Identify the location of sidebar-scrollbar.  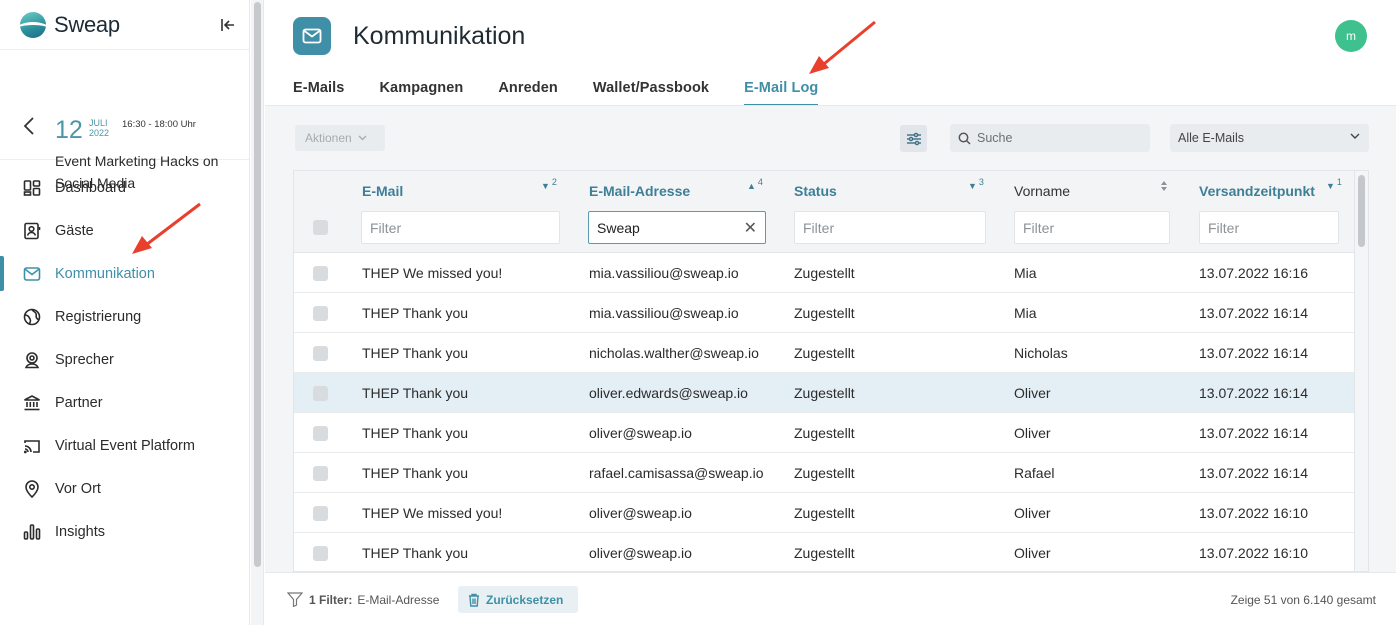
(257, 312).